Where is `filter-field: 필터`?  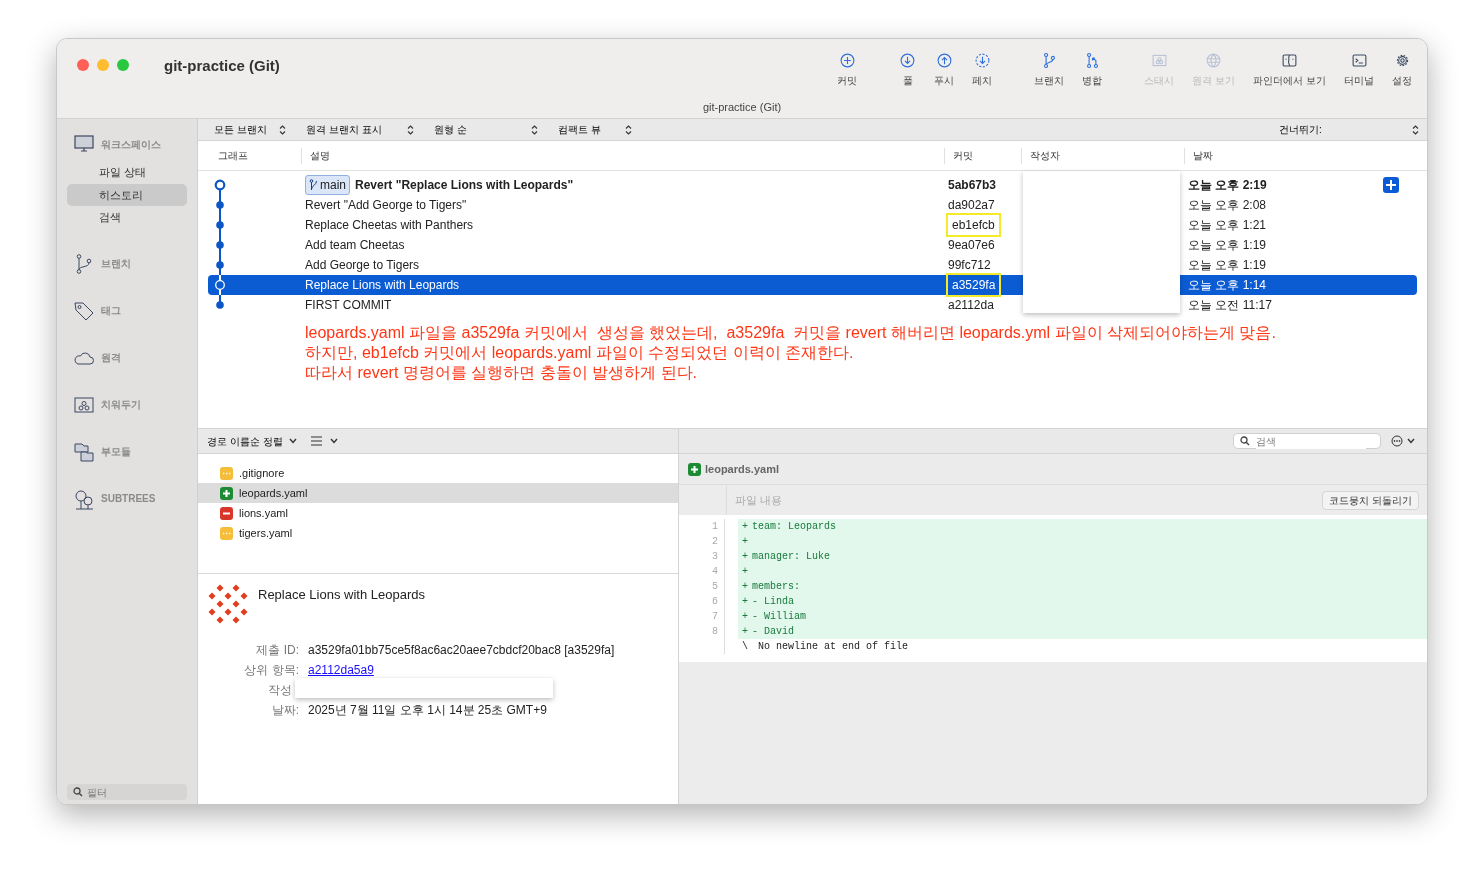 filter-field: 필터 is located at coordinates (127, 792).